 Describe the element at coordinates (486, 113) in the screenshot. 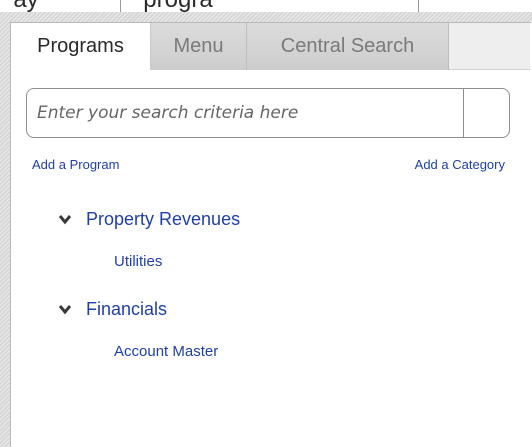

I see `search-button` at that location.